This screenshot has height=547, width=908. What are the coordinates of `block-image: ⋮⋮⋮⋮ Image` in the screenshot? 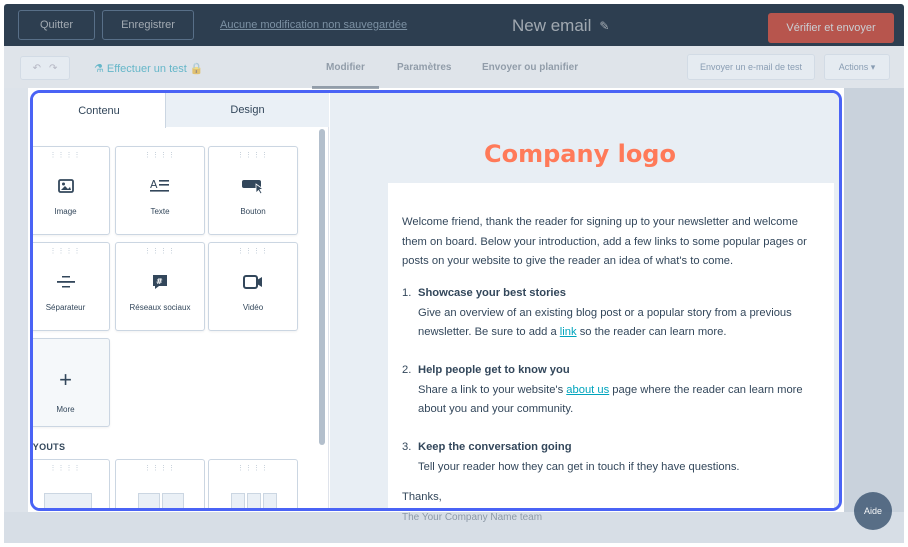 It's located at (71, 190).